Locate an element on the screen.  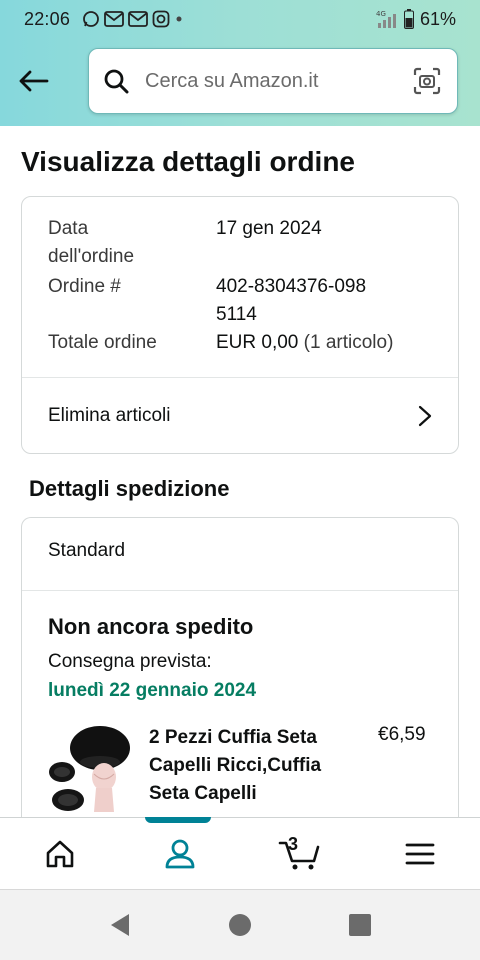
user-icon is located at coordinates (180, 853).